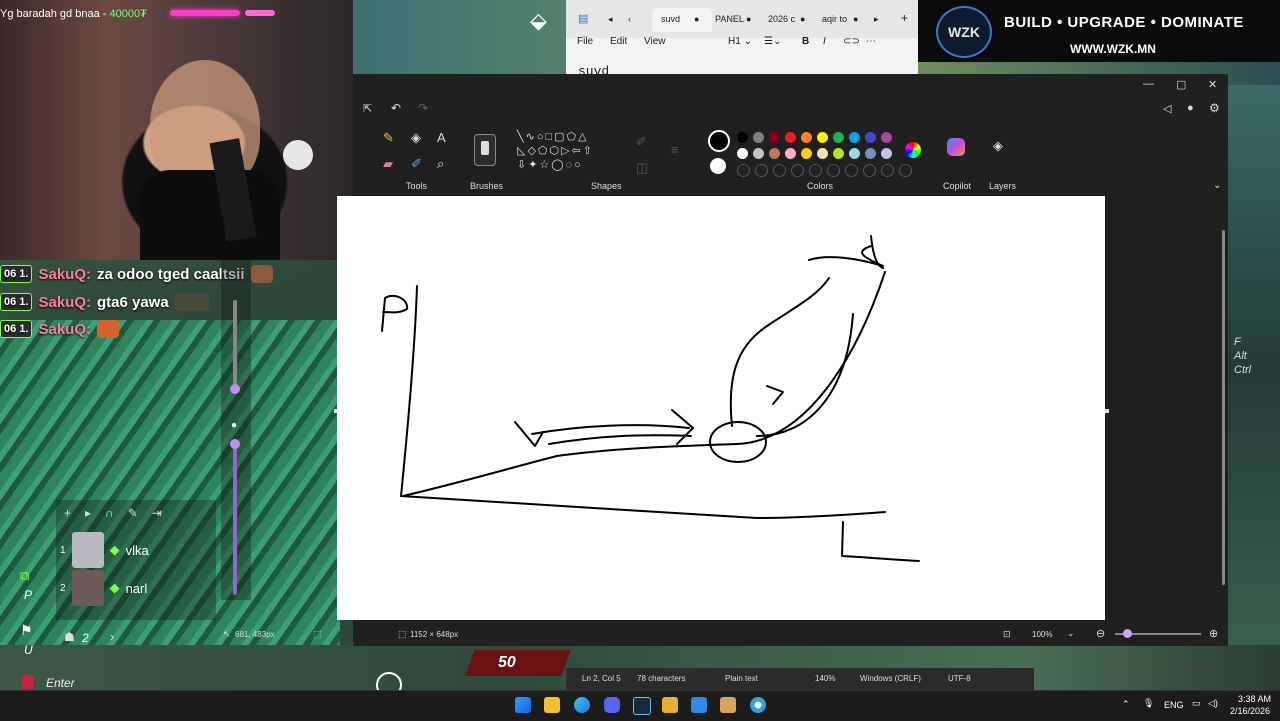 This screenshot has width=1280, height=721. Describe the element at coordinates (956, 147) in the screenshot. I see `copilot-icon` at that location.